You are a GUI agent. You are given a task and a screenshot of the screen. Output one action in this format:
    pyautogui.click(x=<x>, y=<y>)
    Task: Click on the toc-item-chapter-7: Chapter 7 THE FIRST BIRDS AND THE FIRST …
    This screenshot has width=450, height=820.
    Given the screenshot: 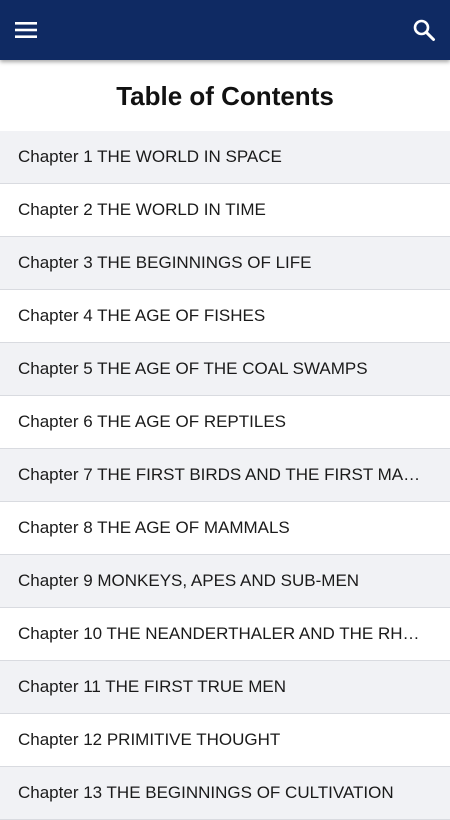 What is the action you would take?
    pyautogui.click(x=225, y=475)
    